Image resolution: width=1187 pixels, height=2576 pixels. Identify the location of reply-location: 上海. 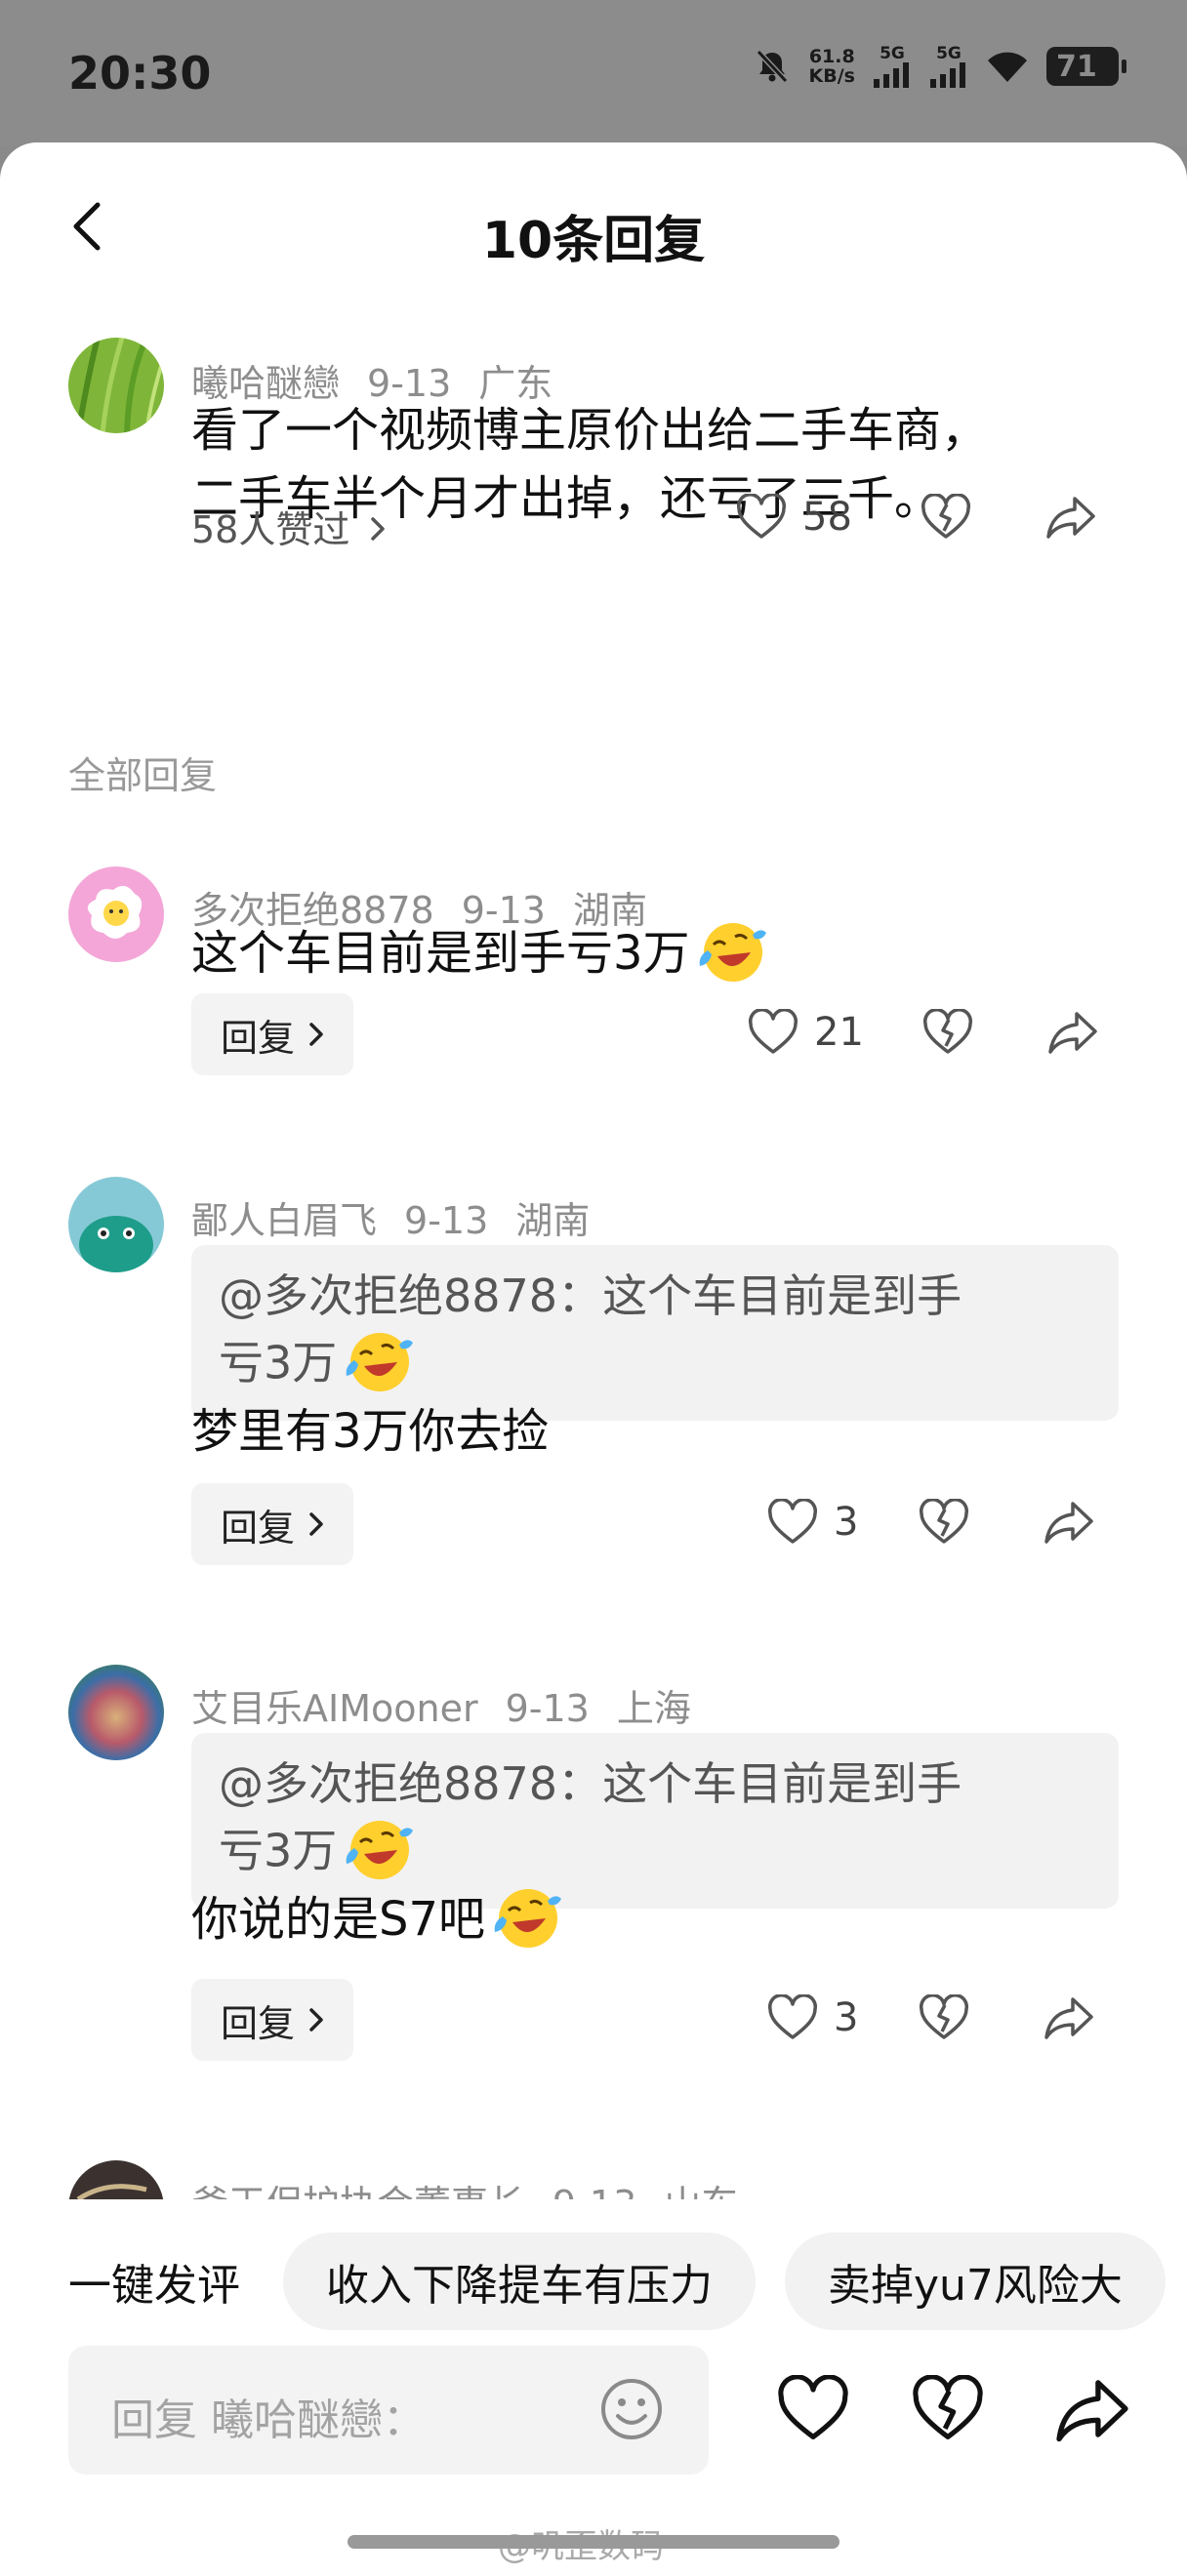
(653, 1708).